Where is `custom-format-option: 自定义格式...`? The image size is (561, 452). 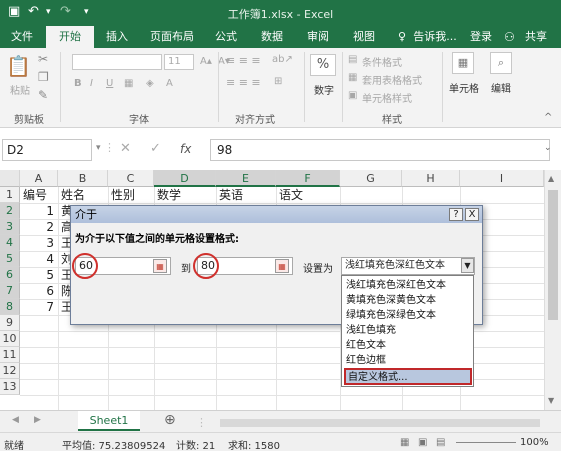
custom-format-option: 自定义格式... is located at coordinates (408, 376).